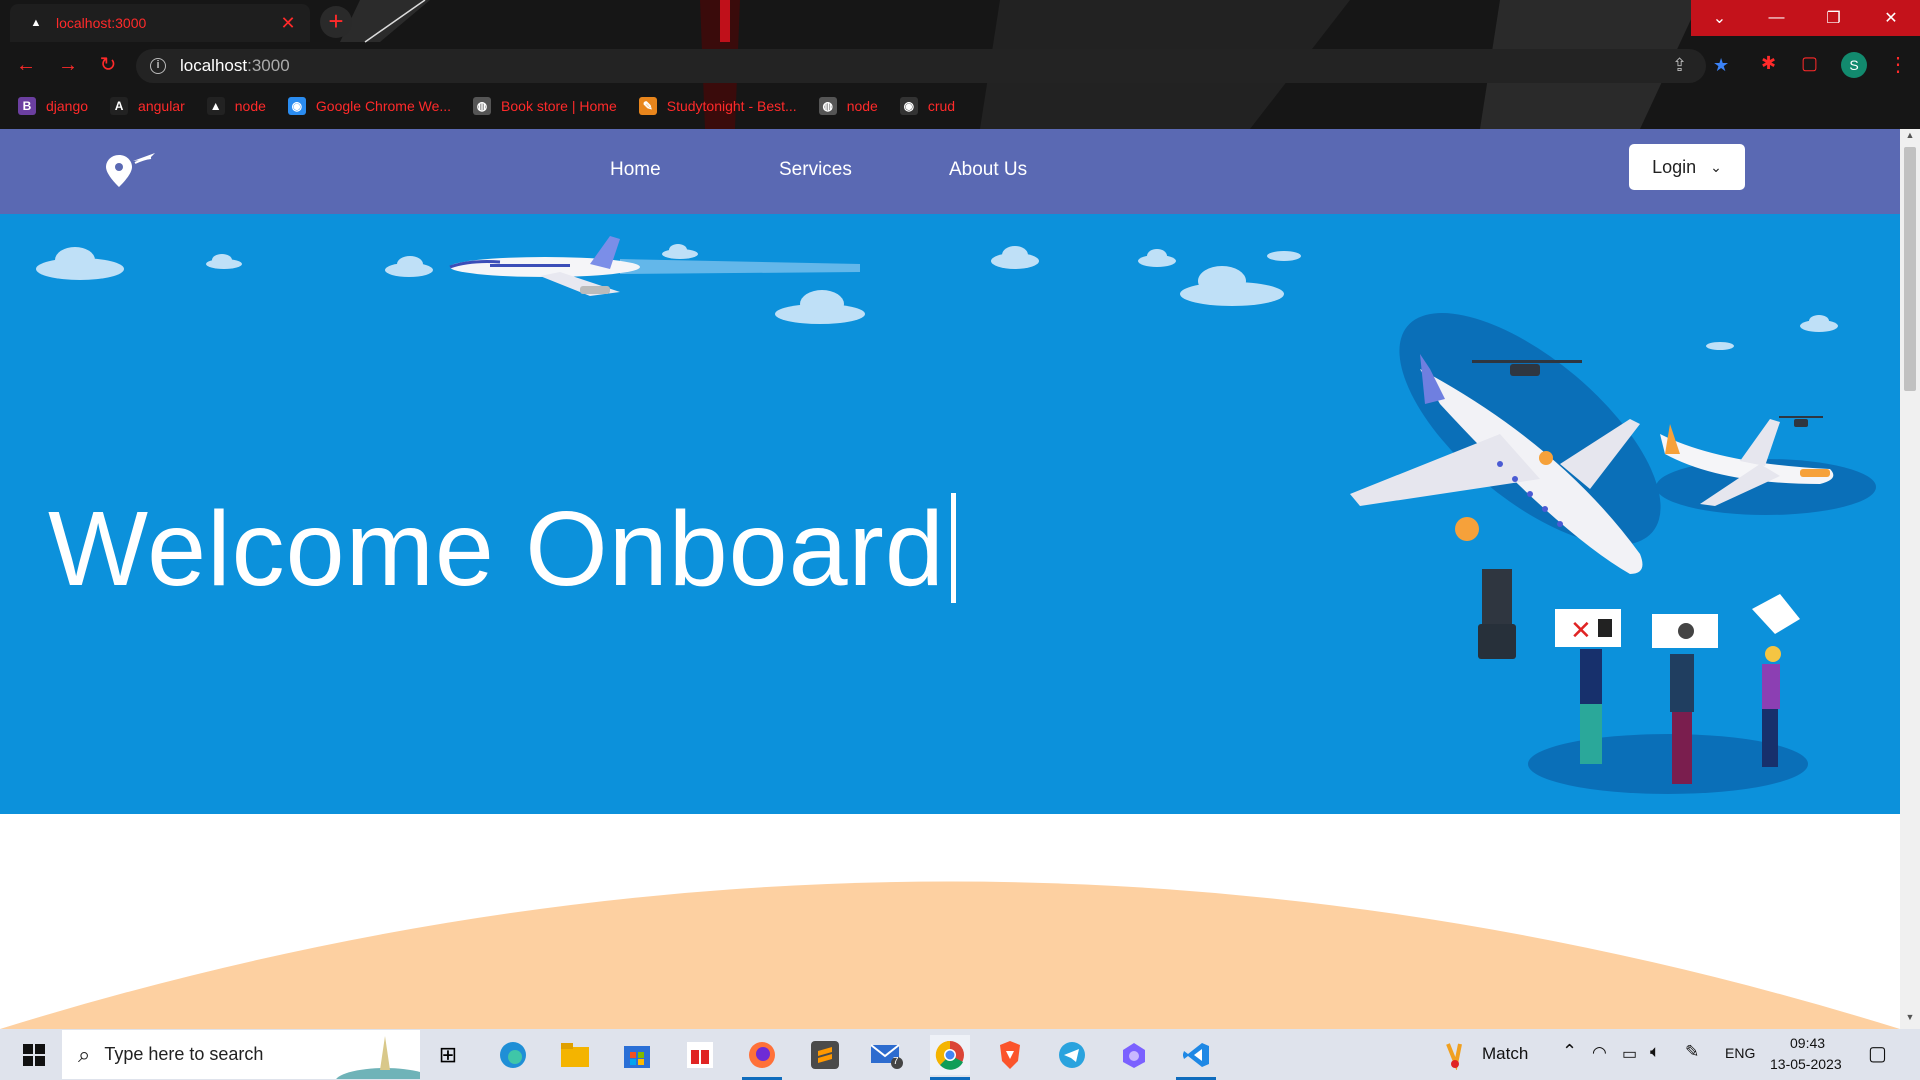  I want to click on taskbar-search-input: ⌕ Type here to search, so click(241, 1054).